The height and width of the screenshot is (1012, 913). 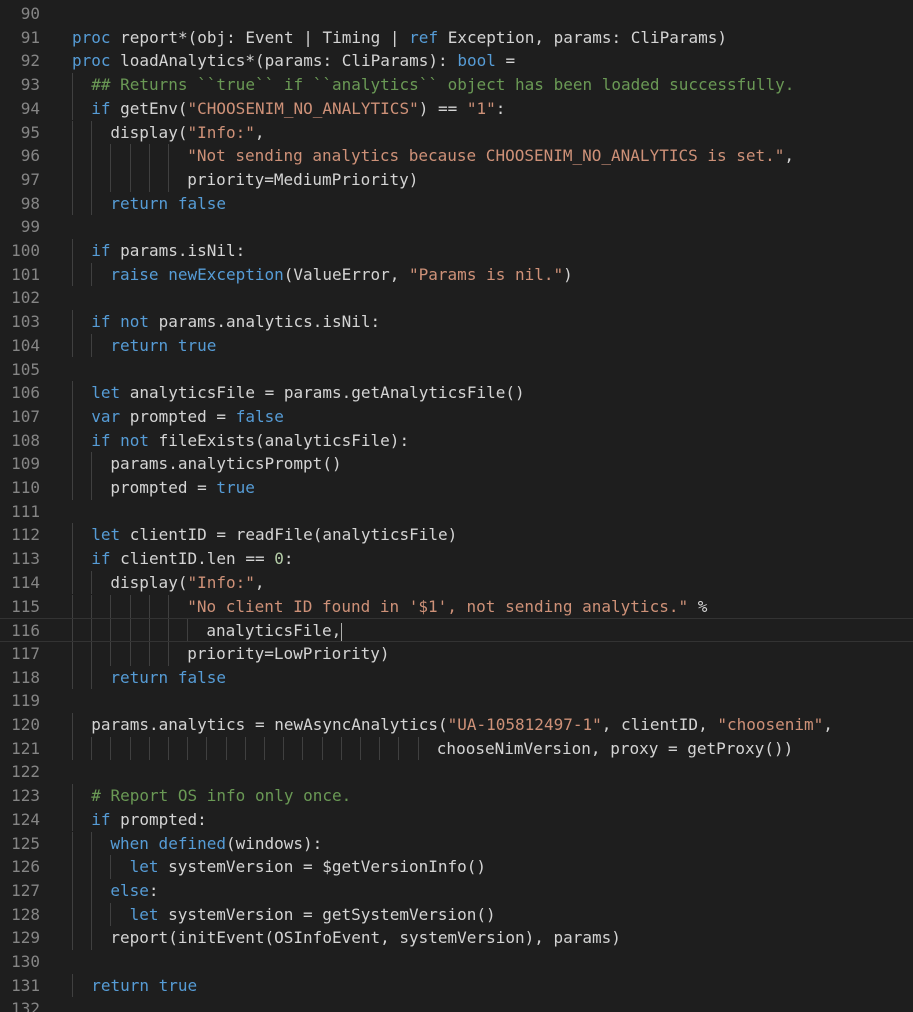 I want to click on code-line: 111, so click(x=456, y=512).